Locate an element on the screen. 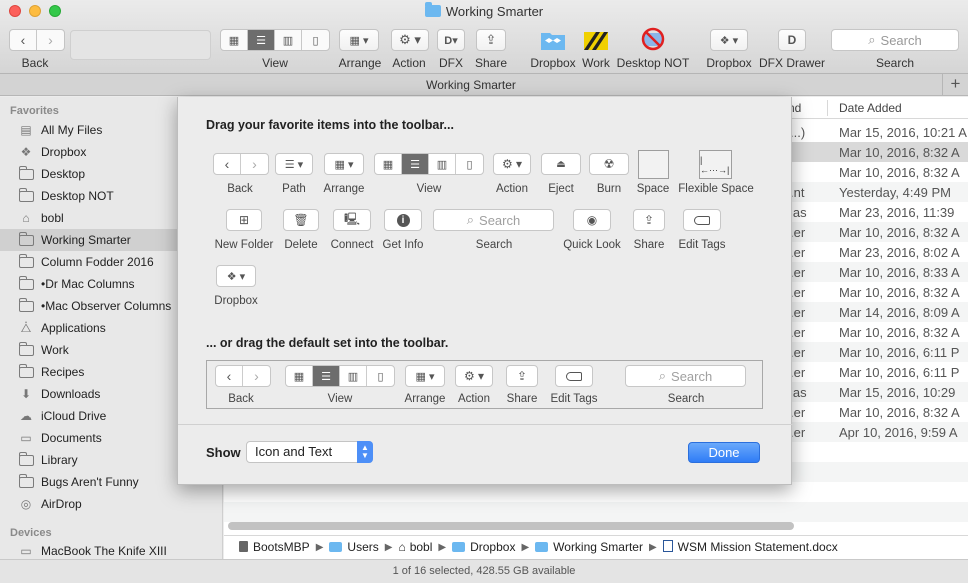 Image resolution: width=968 pixels, height=583 pixels. flexible-space-item: |←···→| is located at coordinates (715, 164).